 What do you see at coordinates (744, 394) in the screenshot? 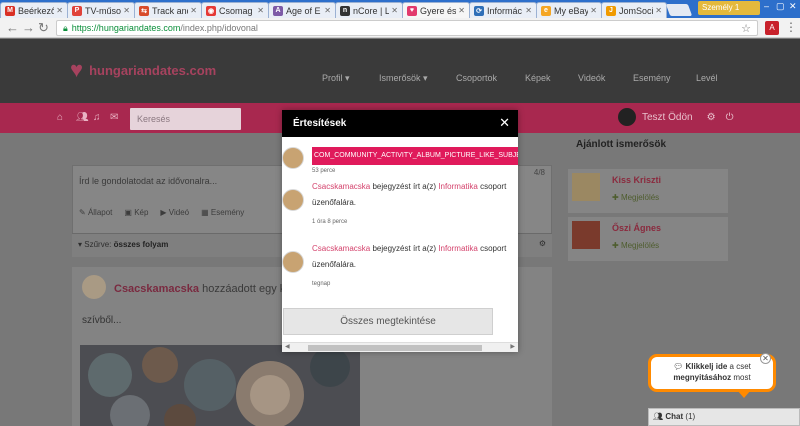
I see `bubble-tail` at bounding box center [744, 394].